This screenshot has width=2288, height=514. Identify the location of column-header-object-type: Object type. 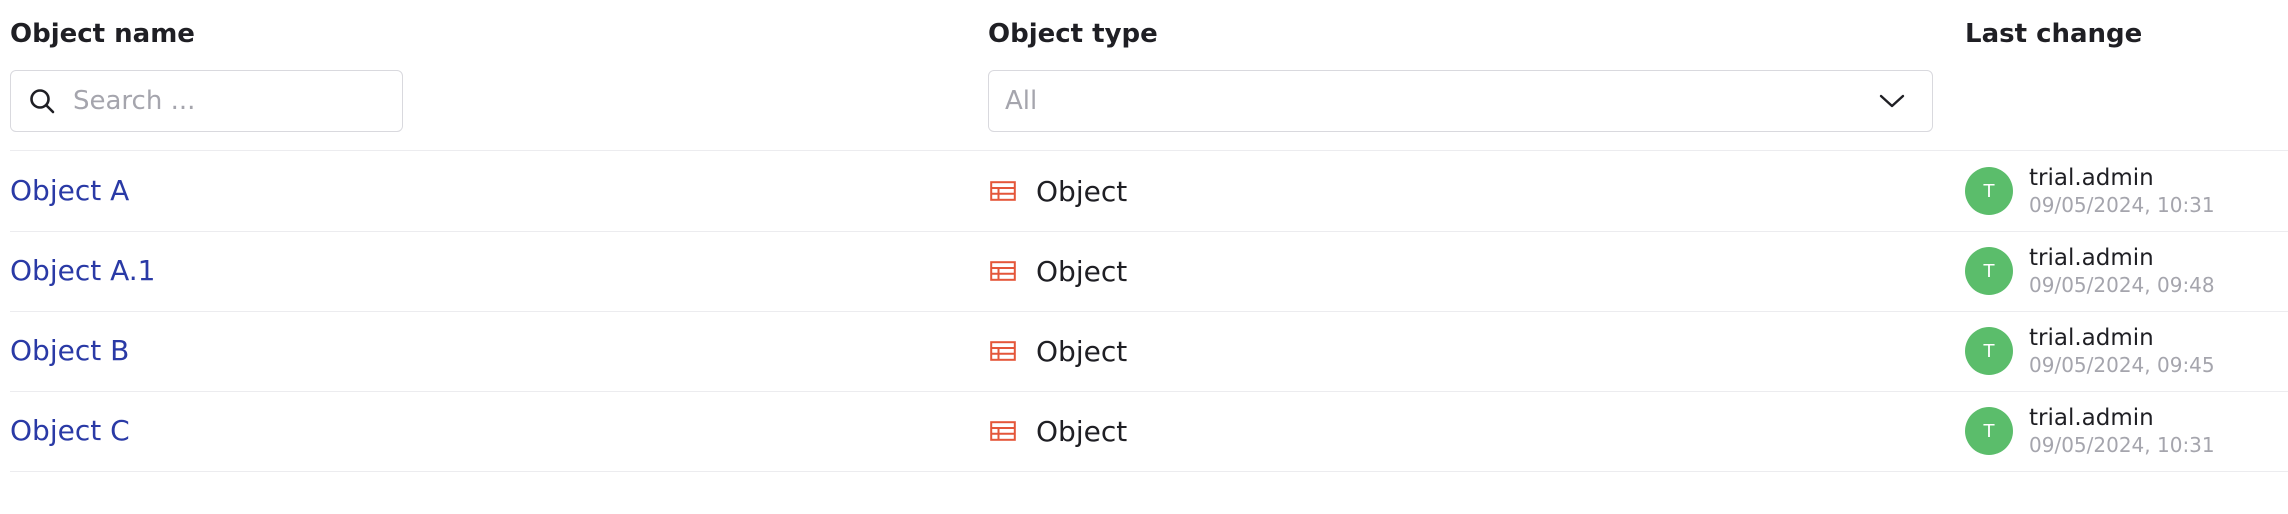
(1073, 34).